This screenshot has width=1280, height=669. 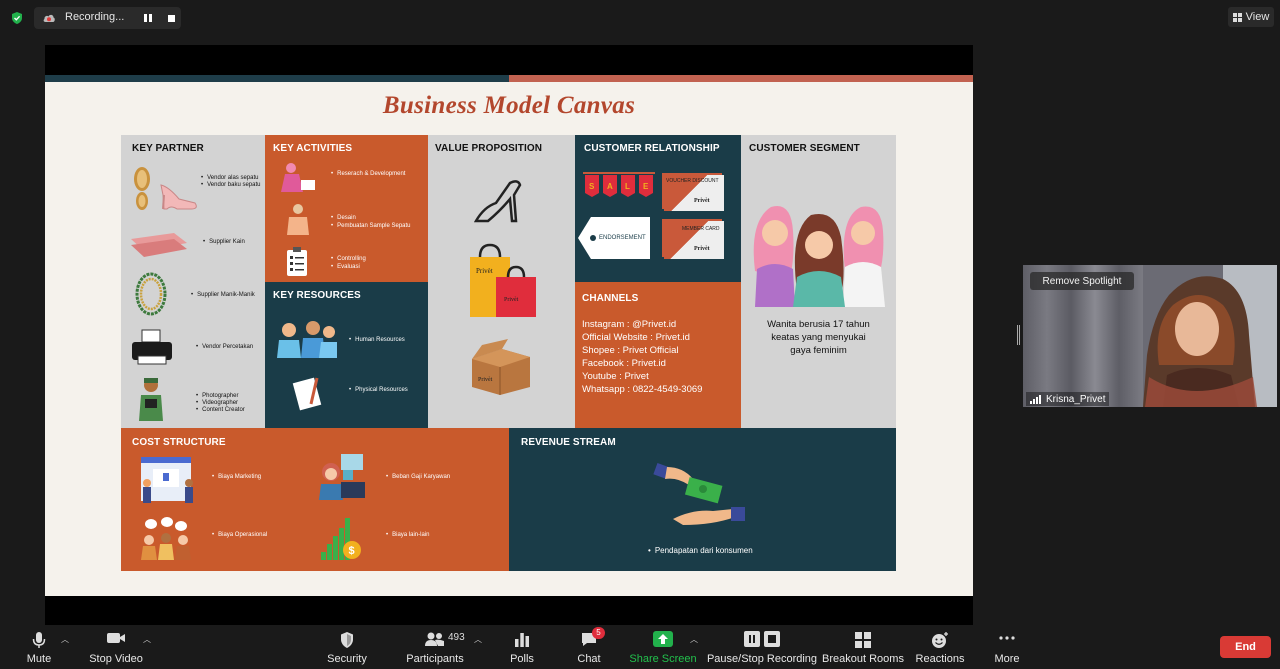 I want to click on polls-bar-chart-icon, so click(x=522, y=640).